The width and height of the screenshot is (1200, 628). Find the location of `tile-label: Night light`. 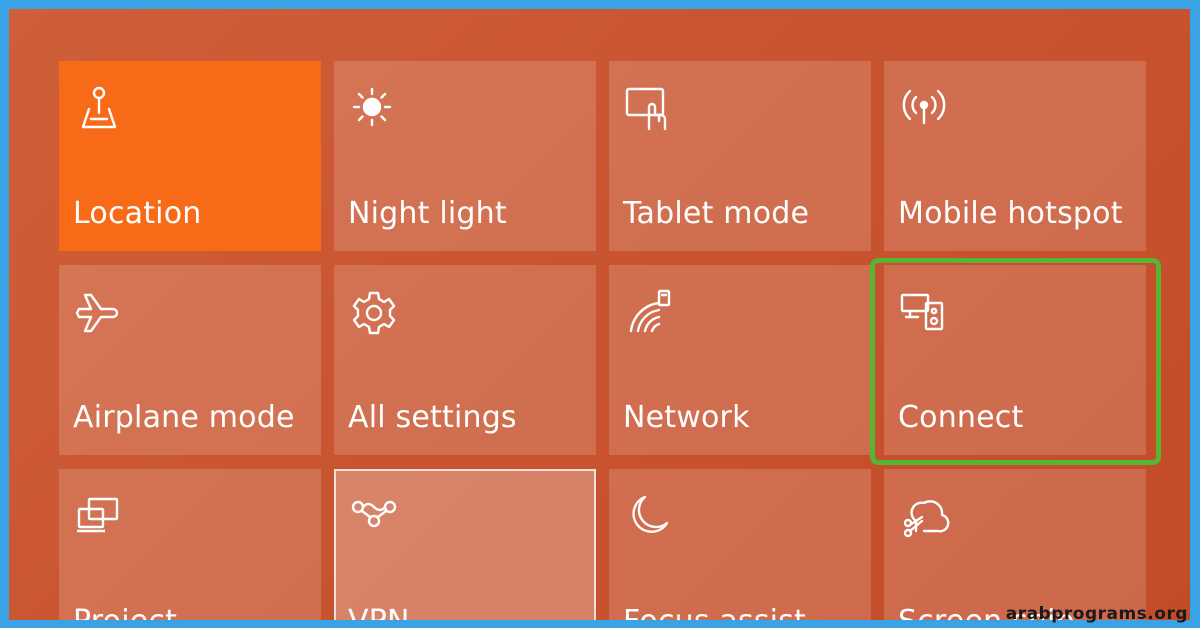

tile-label: Night light is located at coordinates (427, 213).